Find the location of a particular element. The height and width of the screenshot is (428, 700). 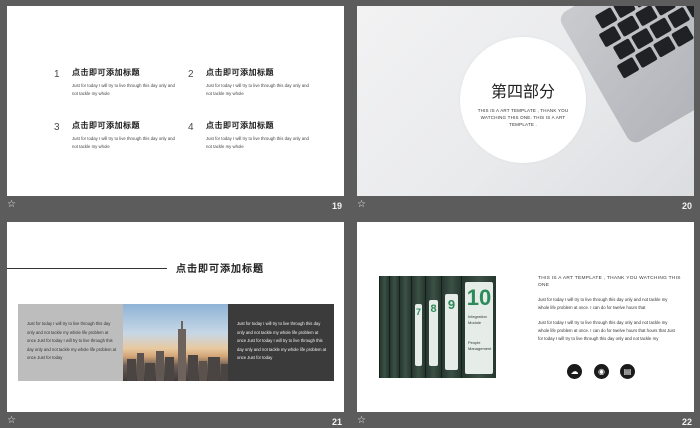

slide-footer: ☆ 20 is located at coordinates (525, 205).